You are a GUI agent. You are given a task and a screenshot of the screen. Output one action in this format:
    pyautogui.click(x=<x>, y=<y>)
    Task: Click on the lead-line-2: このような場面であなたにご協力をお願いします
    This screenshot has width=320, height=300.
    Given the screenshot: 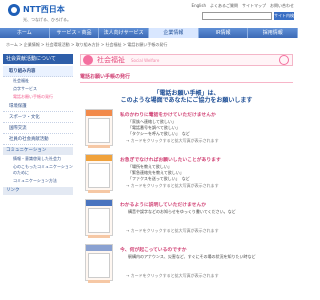 What is the action you would take?
    pyautogui.click(x=186, y=100)
    